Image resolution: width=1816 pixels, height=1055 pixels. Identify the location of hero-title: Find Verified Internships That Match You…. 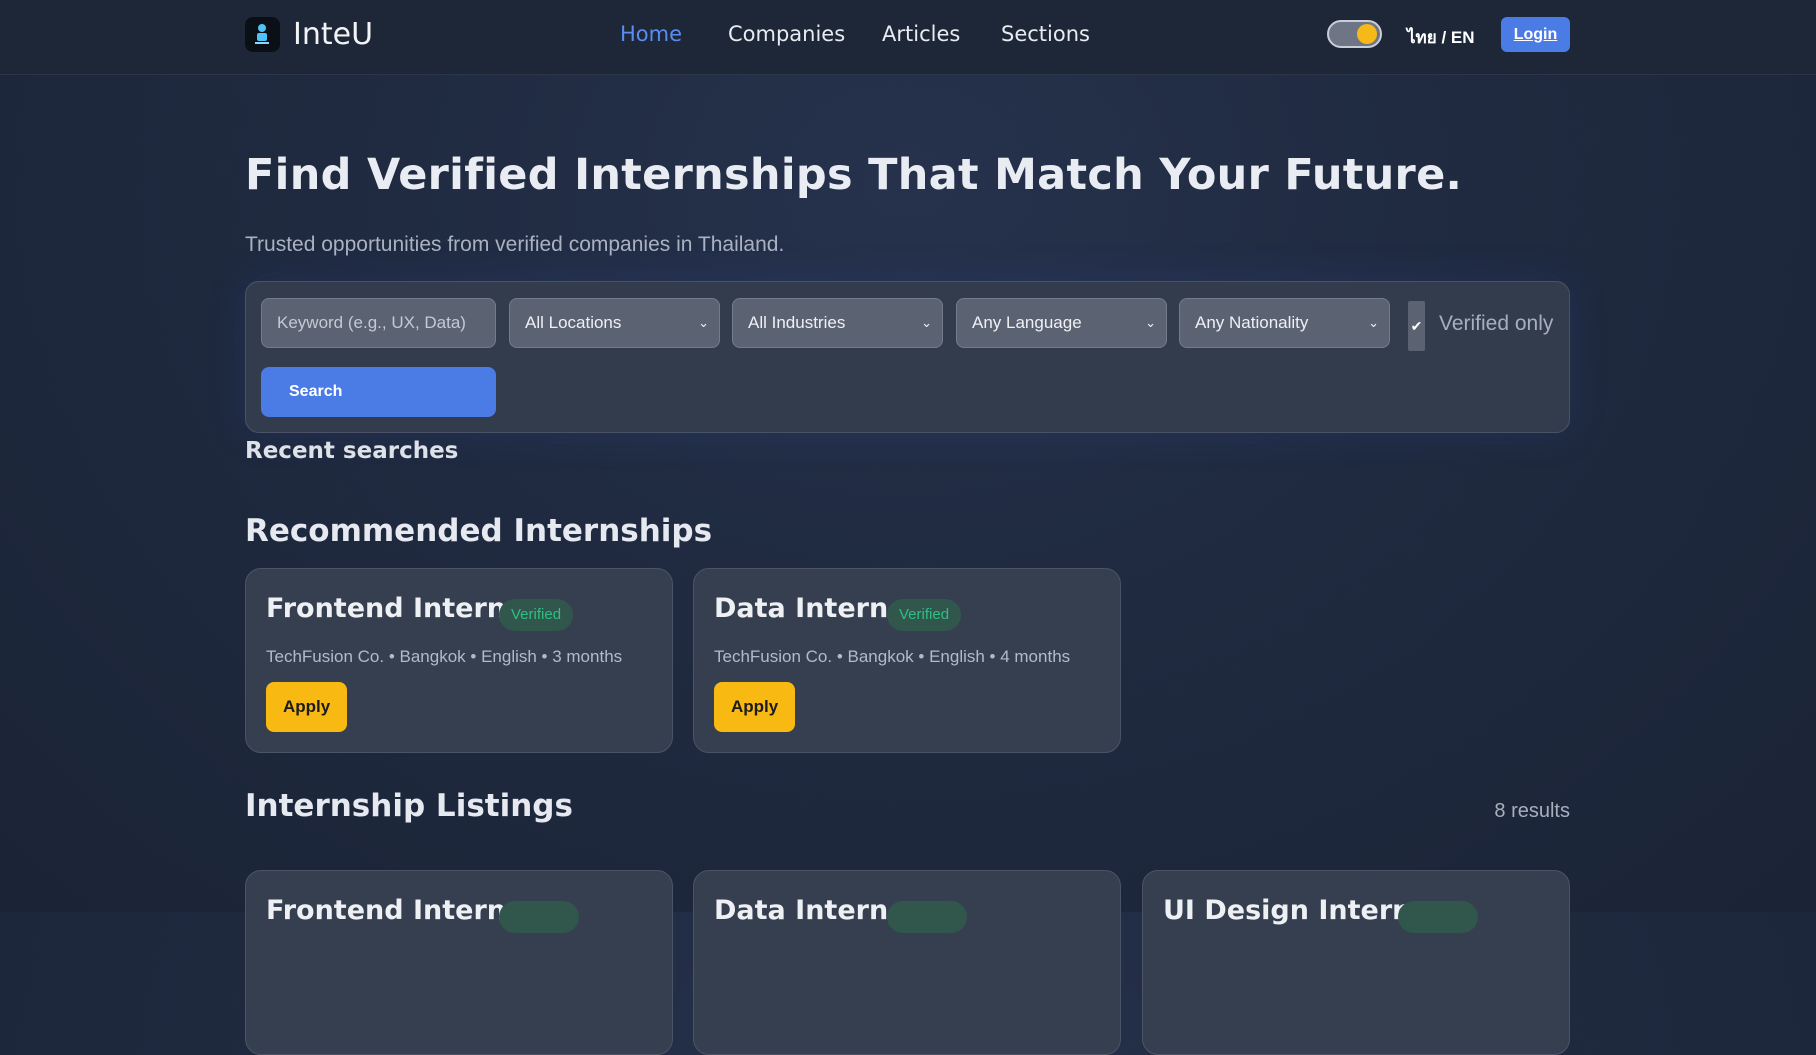
(854, 175).